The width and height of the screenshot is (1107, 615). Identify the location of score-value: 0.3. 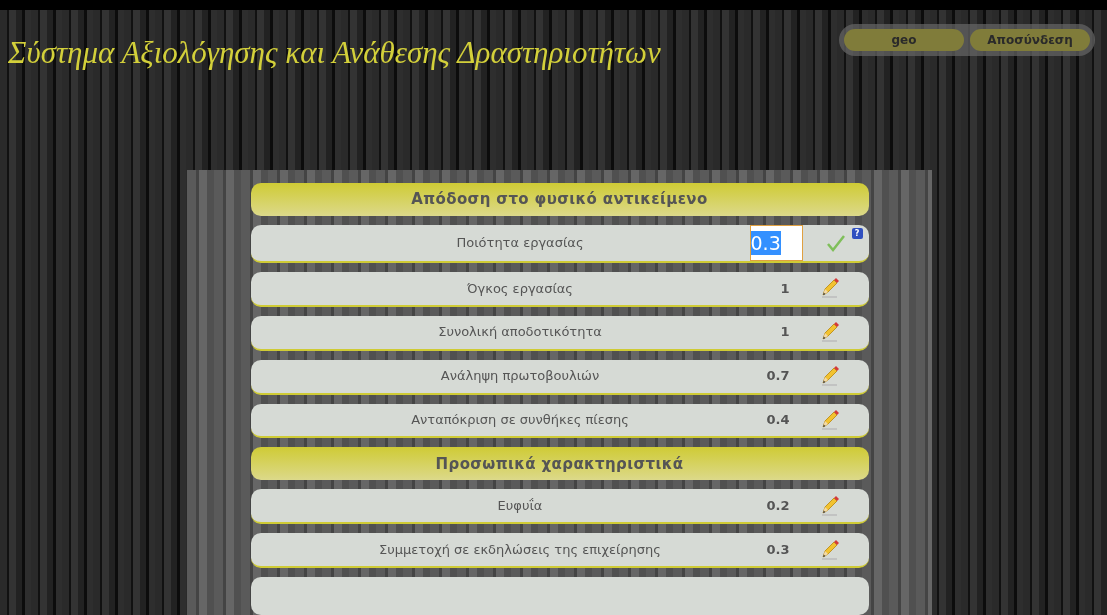
(777, 549).